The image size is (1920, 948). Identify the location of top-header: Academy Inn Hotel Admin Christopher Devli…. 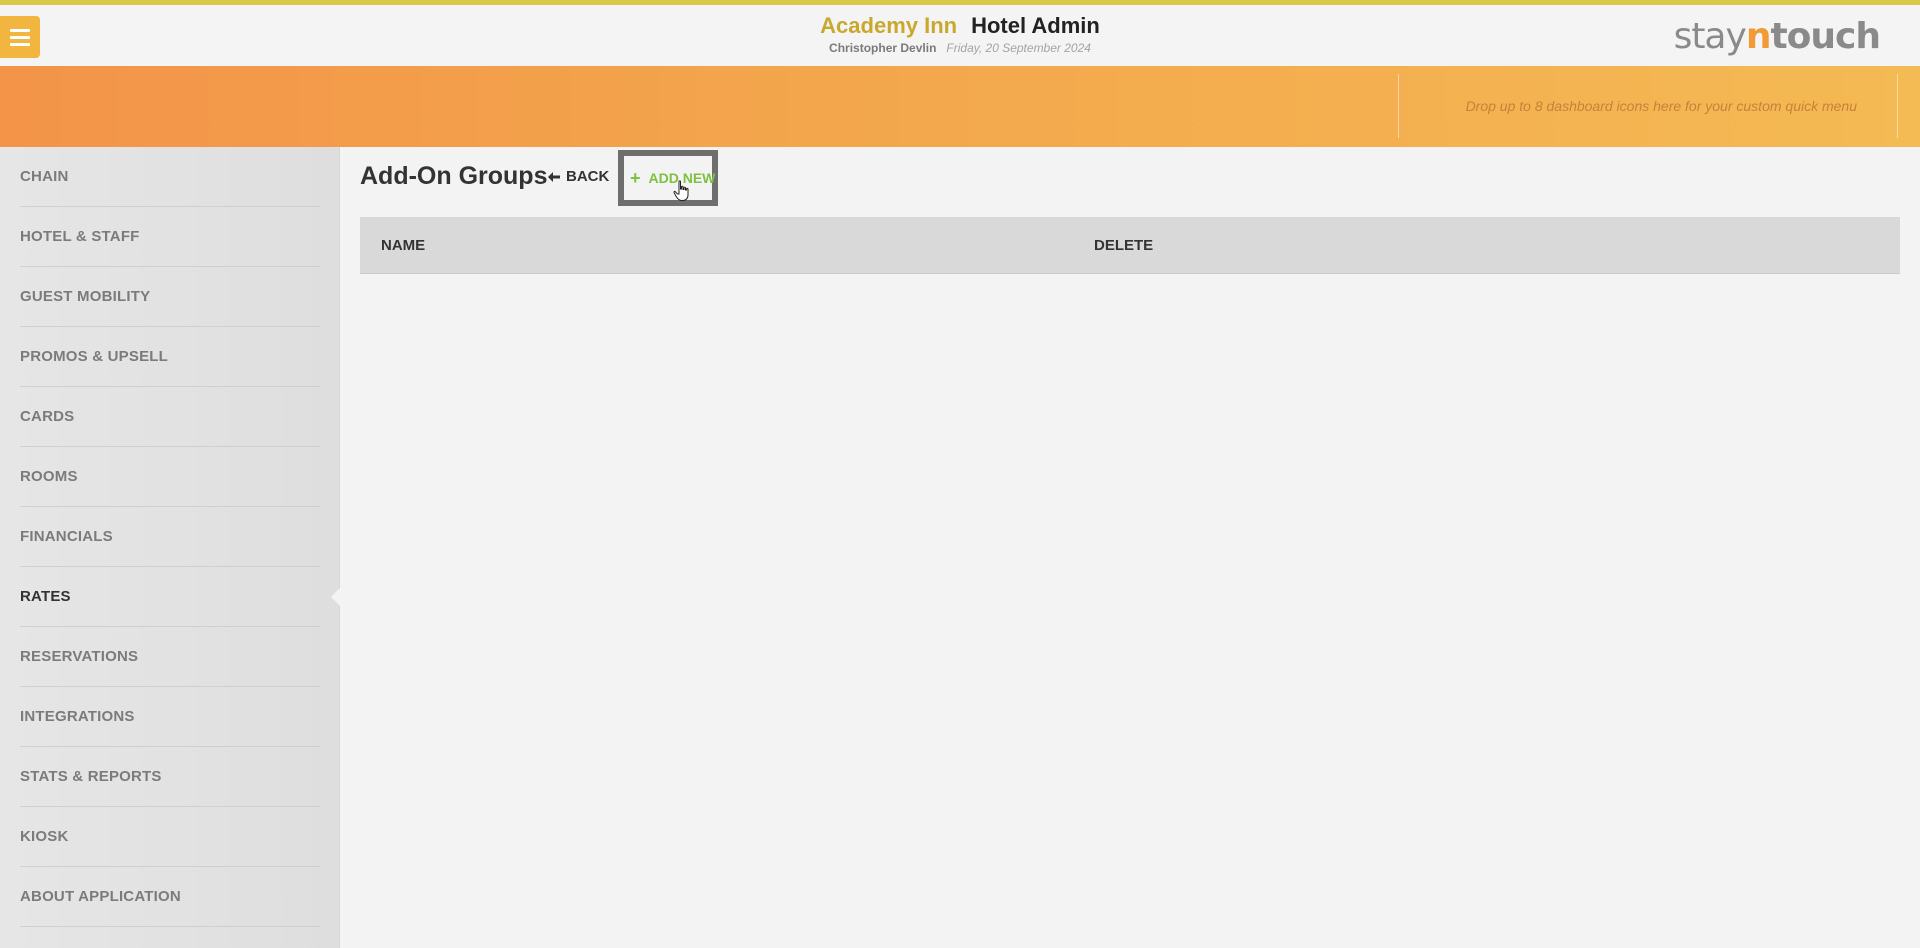
(960, 33).